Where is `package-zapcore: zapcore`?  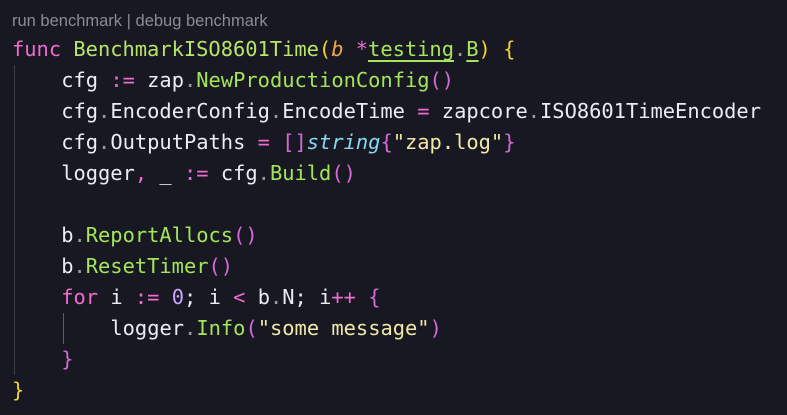 package-zapcore: zapcore is located at coordinates (484, 111).